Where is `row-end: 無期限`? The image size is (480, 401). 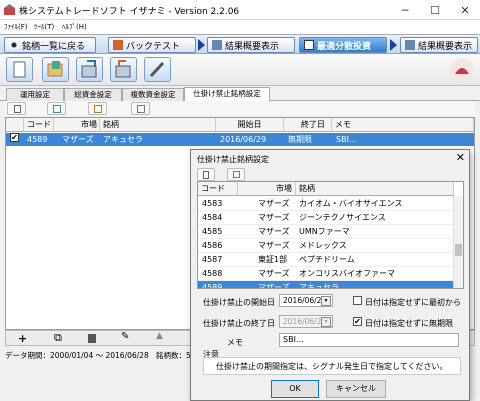
row-end: 無期限 is located at coordinates (300, 139).